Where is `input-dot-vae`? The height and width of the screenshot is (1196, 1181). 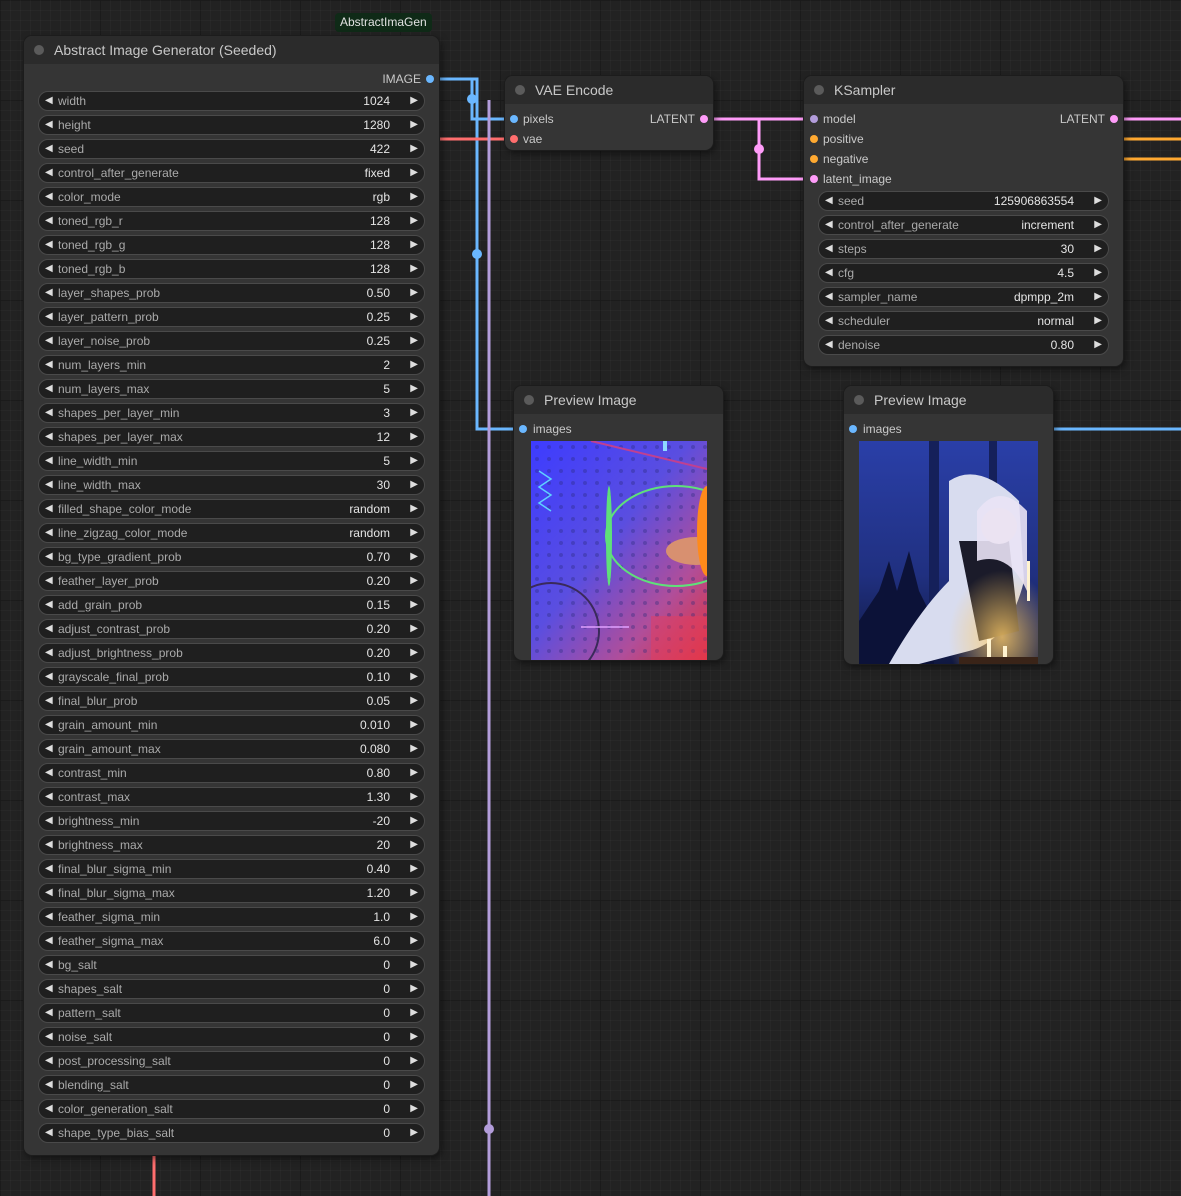 input-dot-vae is located at coordinates (514, 139).